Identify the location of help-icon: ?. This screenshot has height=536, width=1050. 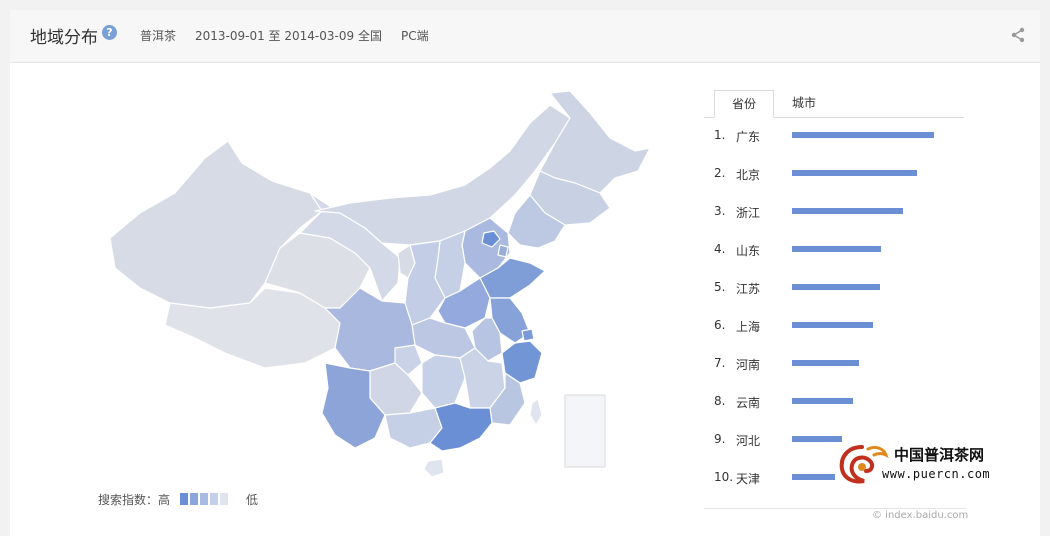
(109, 32).